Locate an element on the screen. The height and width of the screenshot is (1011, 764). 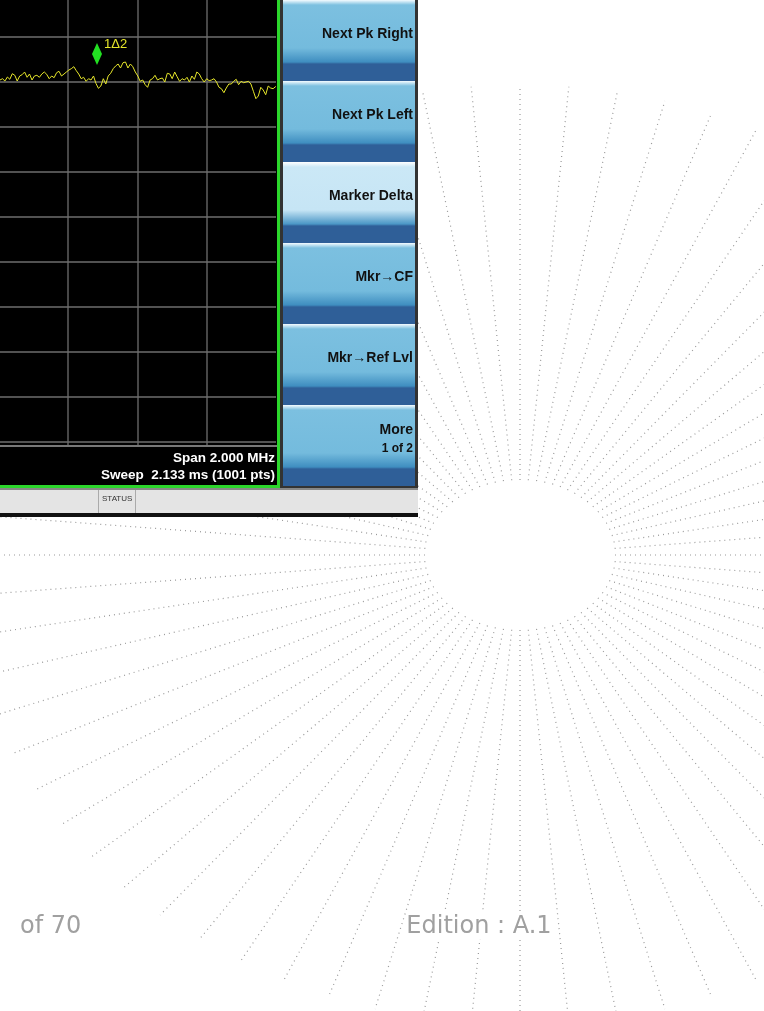
softkey-button: Mkr→CF is located at coordinates (349, 283).